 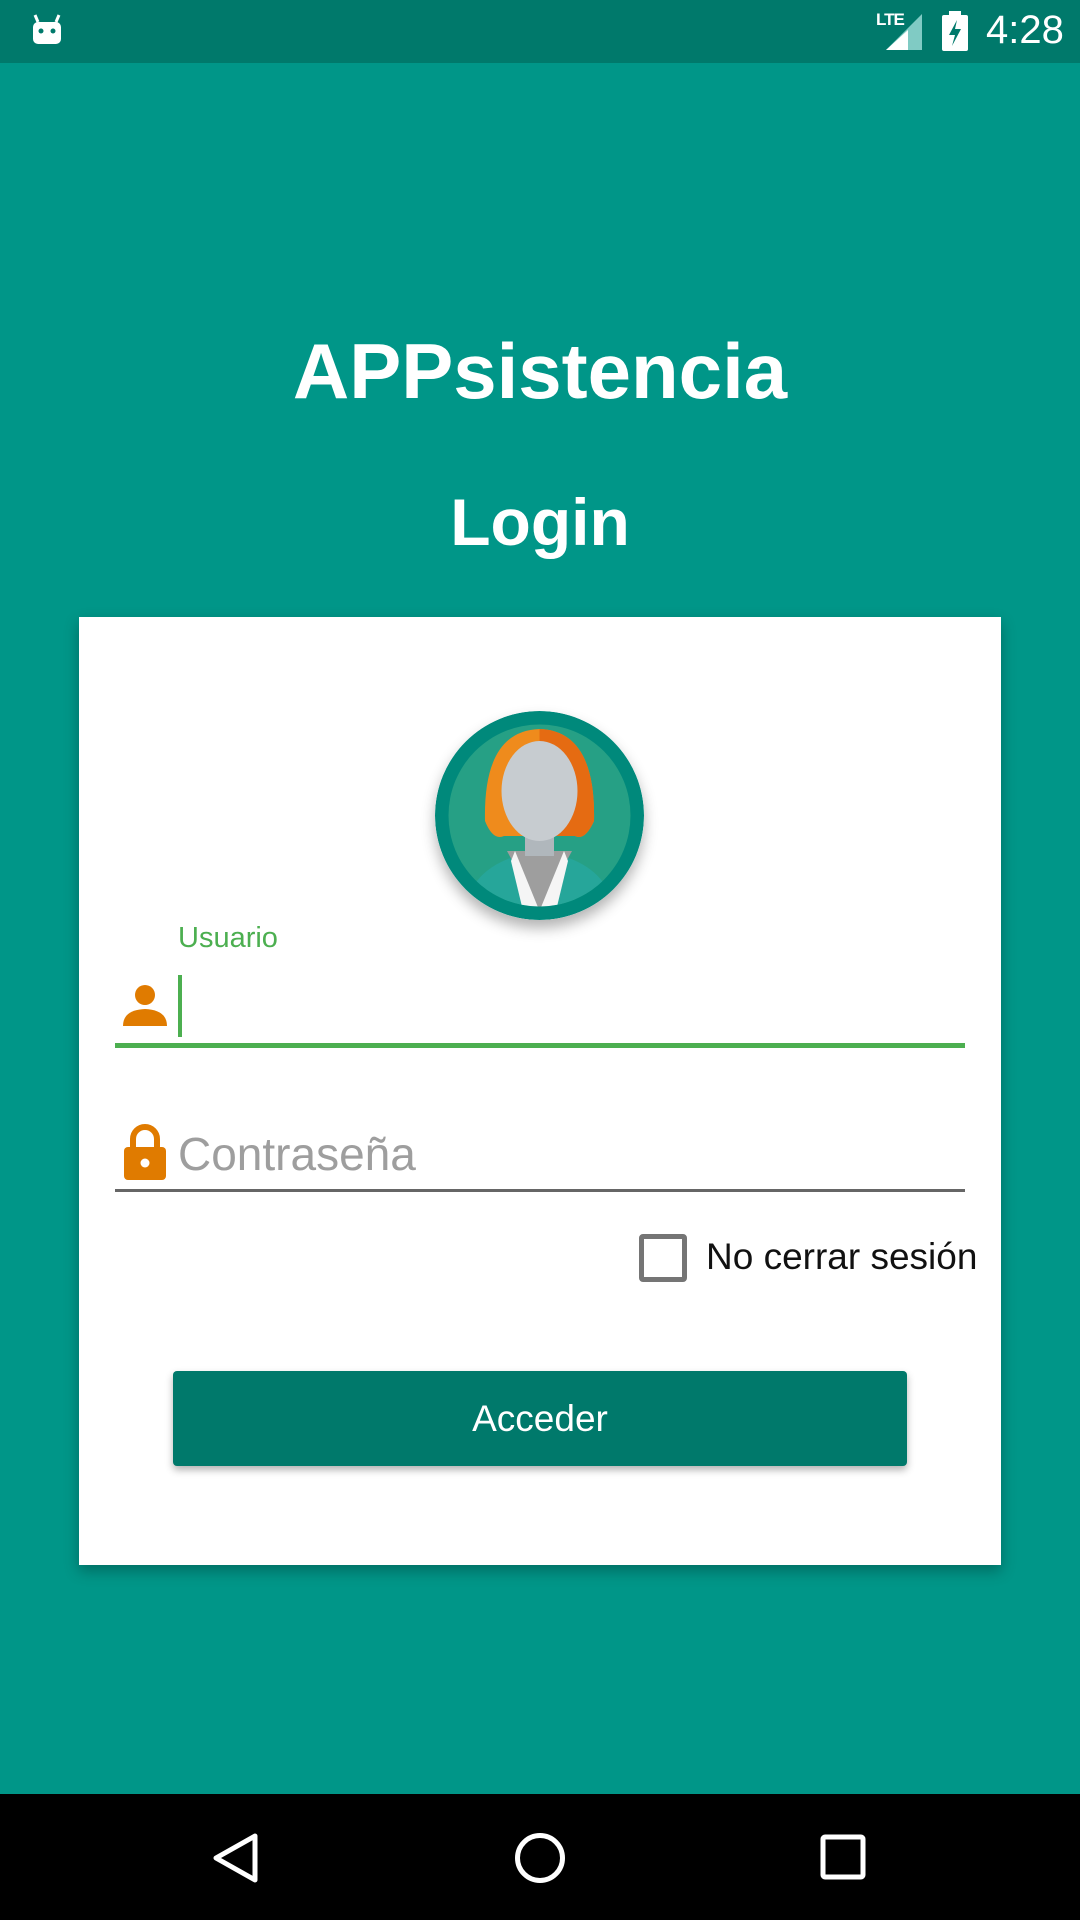 I want to click on keep-session-label: No cerrar sesión, so click(x=841, y=1257).